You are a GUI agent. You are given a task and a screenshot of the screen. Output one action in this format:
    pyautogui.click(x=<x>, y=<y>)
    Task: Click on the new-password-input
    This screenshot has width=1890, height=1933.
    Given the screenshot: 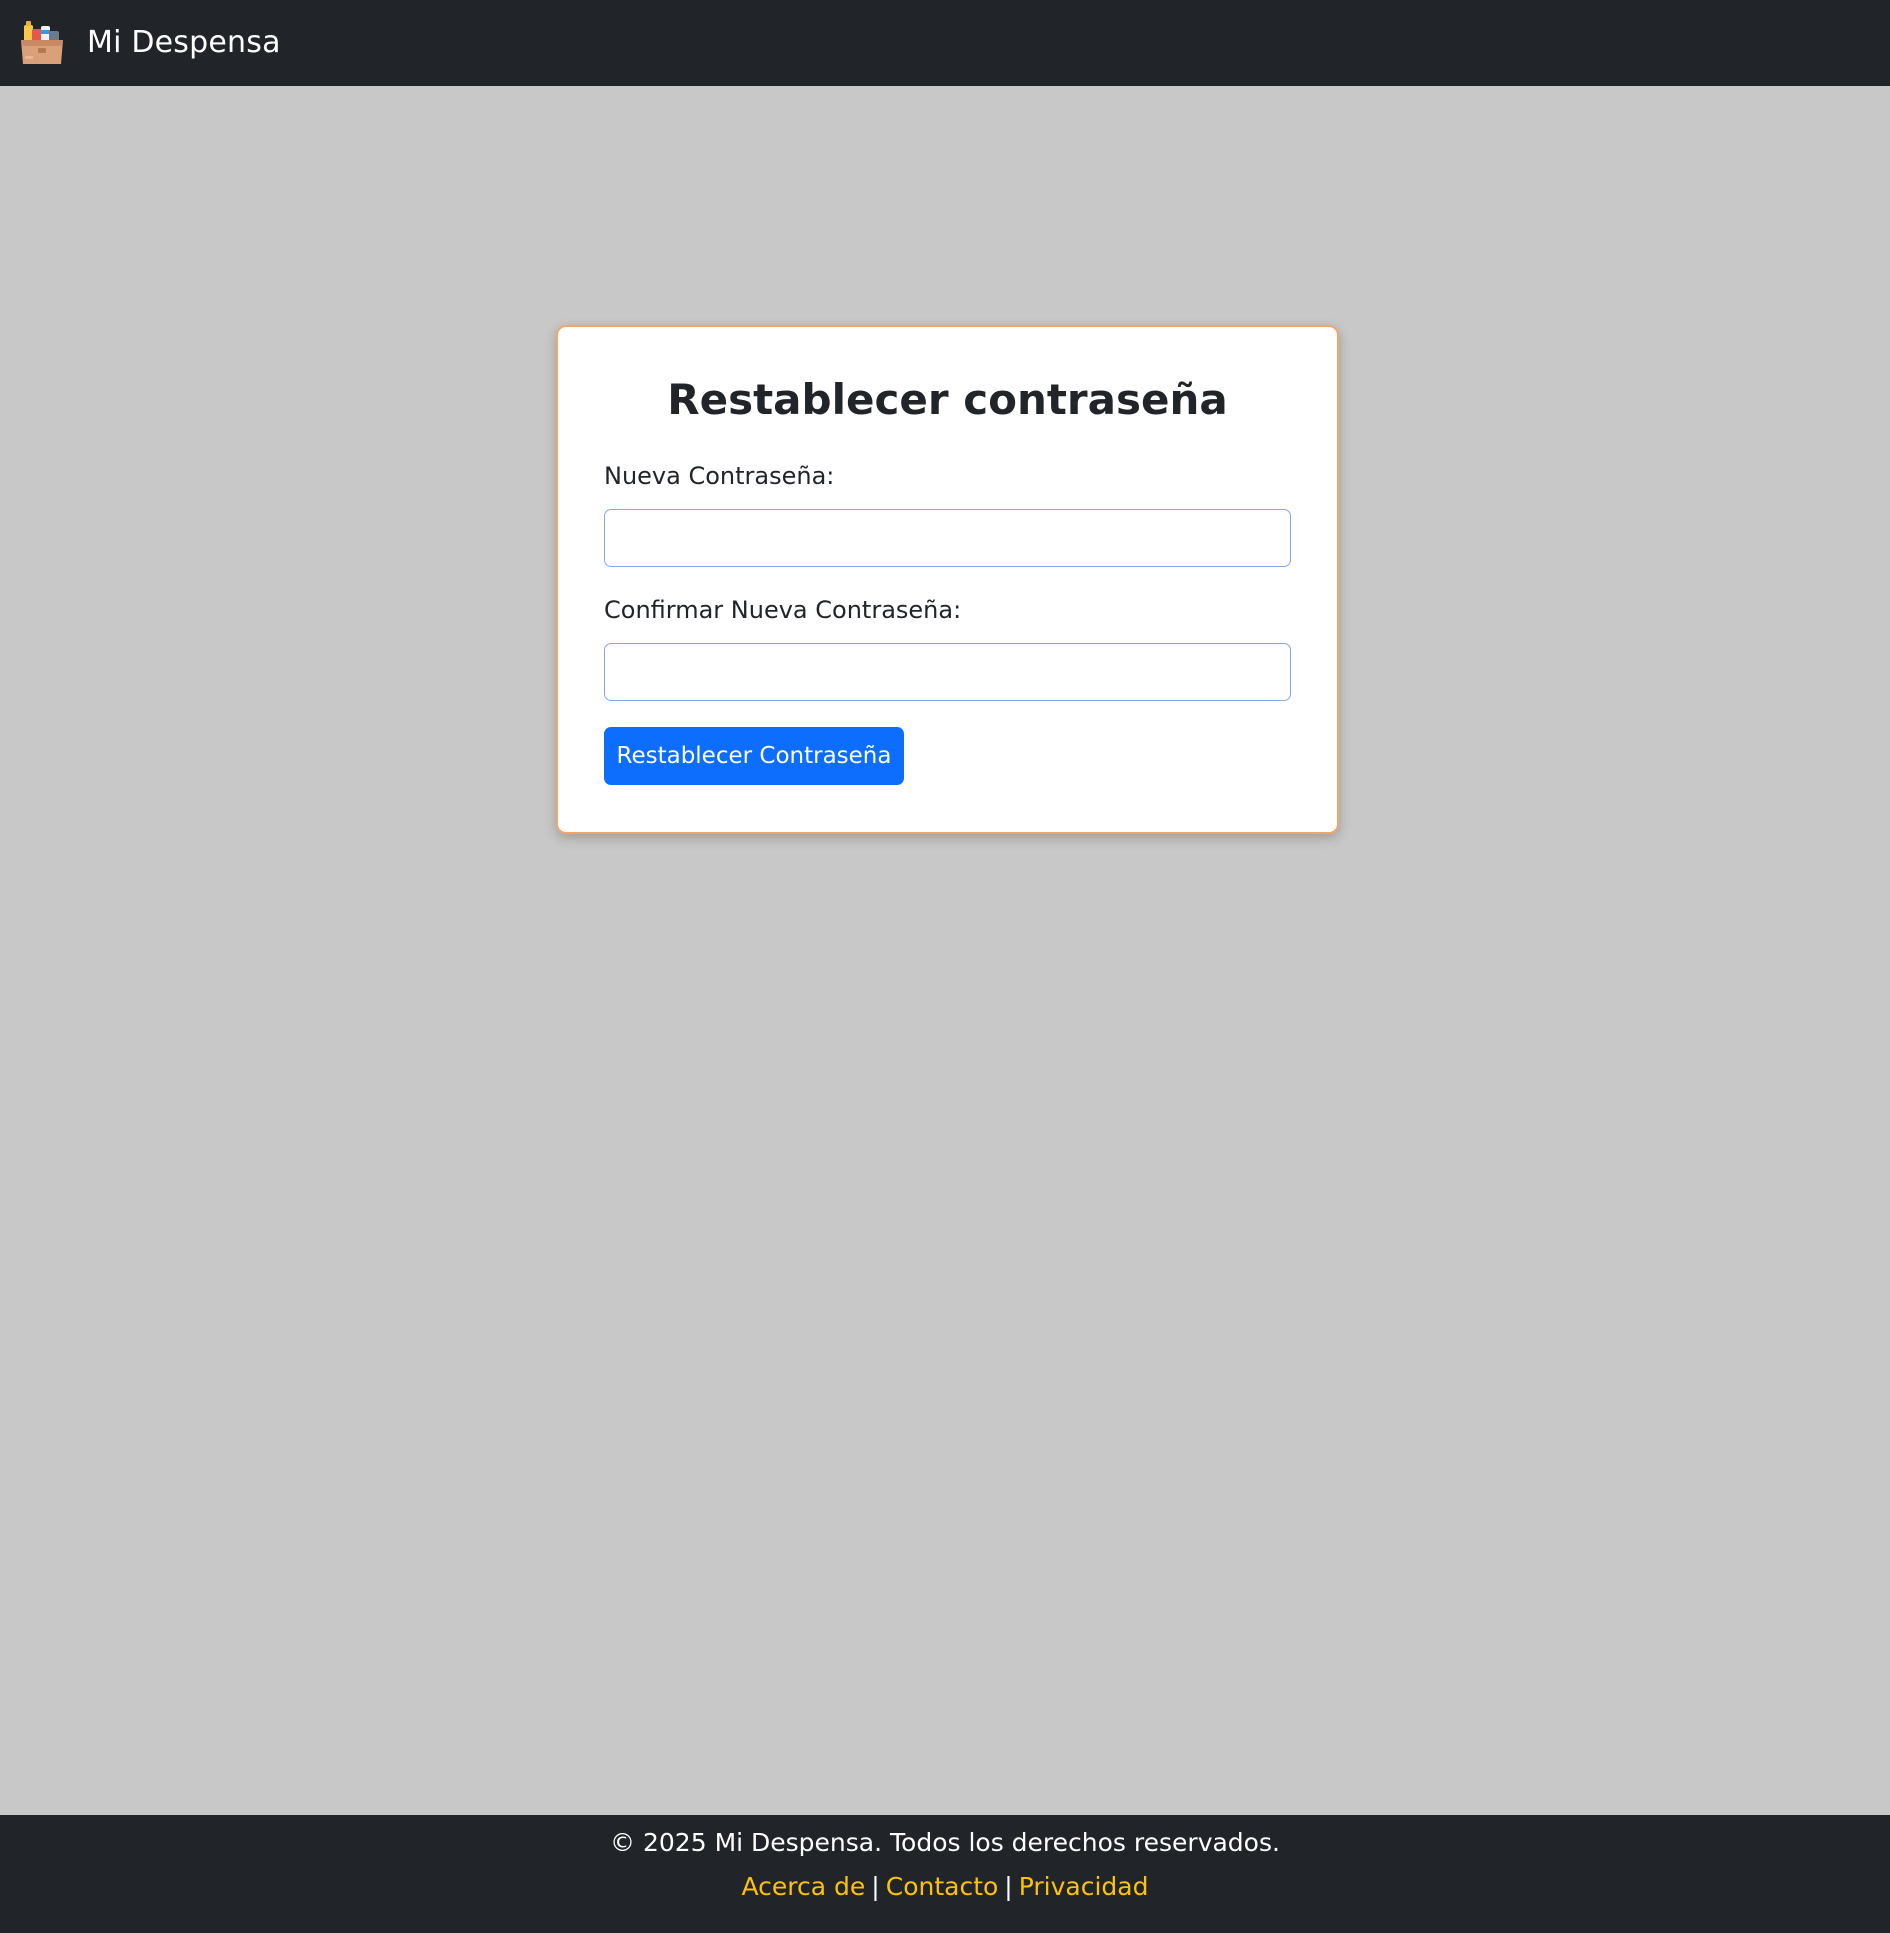 What is the action you would take?
    pyautogui.click(x=947, y=538)
    